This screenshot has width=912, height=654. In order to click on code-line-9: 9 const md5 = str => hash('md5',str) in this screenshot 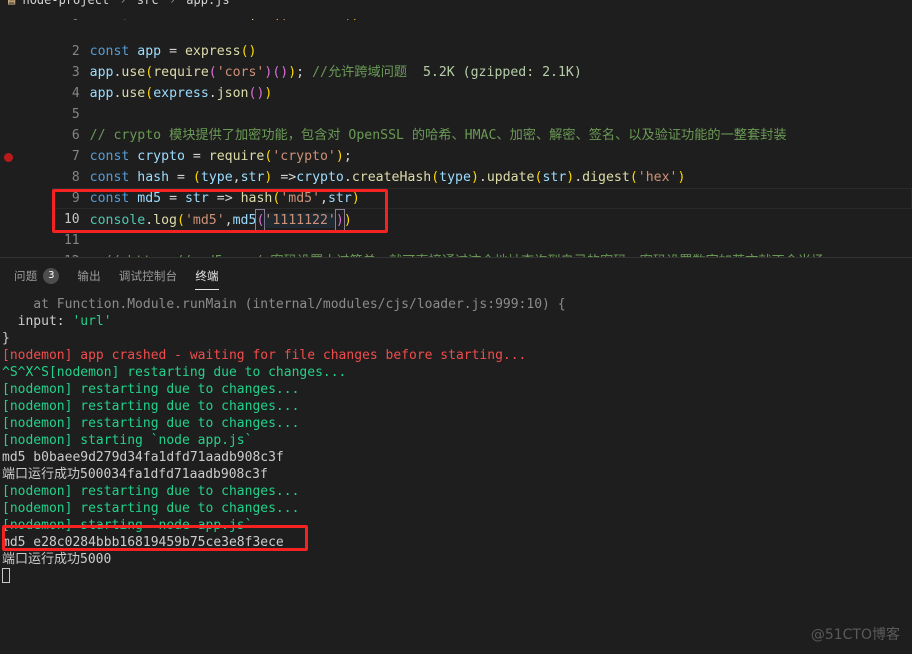, I will do `click(456, 186)`.